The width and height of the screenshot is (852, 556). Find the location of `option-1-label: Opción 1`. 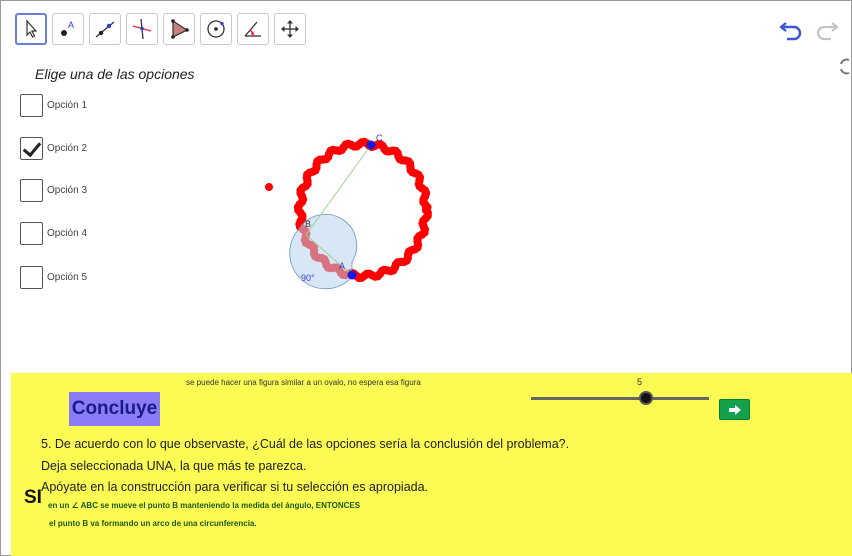

option-1-label: Opción 1 is located at coordinates (67, 105).